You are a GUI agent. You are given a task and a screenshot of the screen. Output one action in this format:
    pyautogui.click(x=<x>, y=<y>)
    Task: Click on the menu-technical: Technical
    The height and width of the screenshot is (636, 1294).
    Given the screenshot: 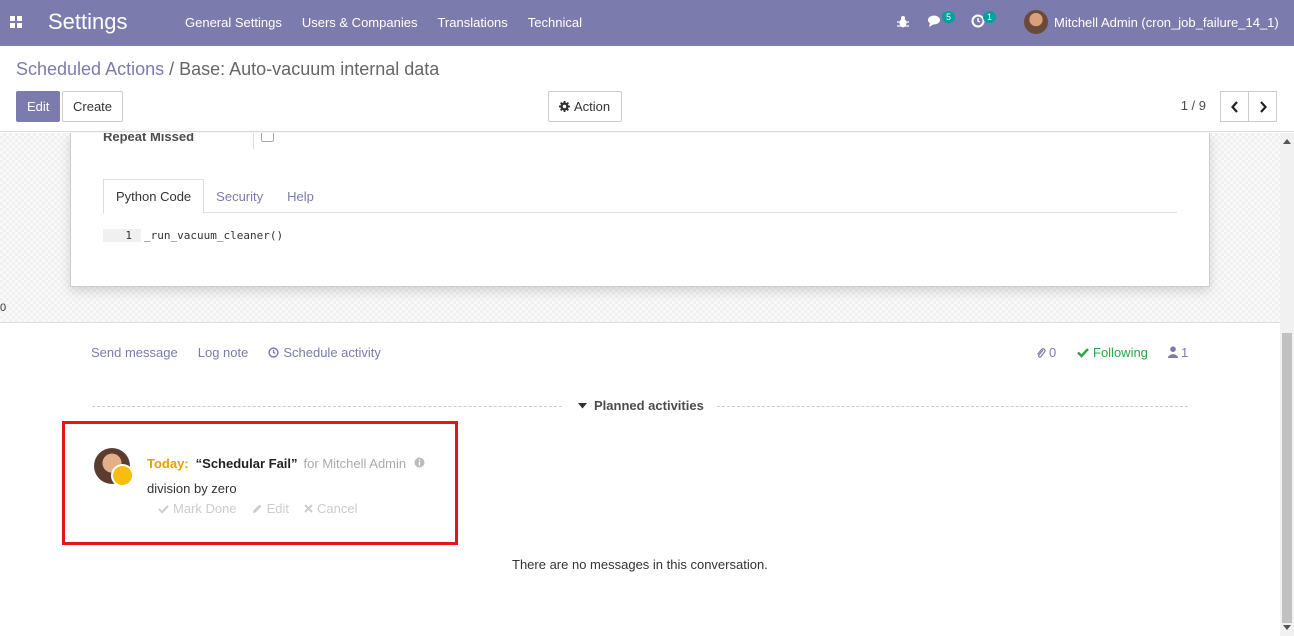 What is the action you would take?
    pyautogui.click(x=555, y=22)
    